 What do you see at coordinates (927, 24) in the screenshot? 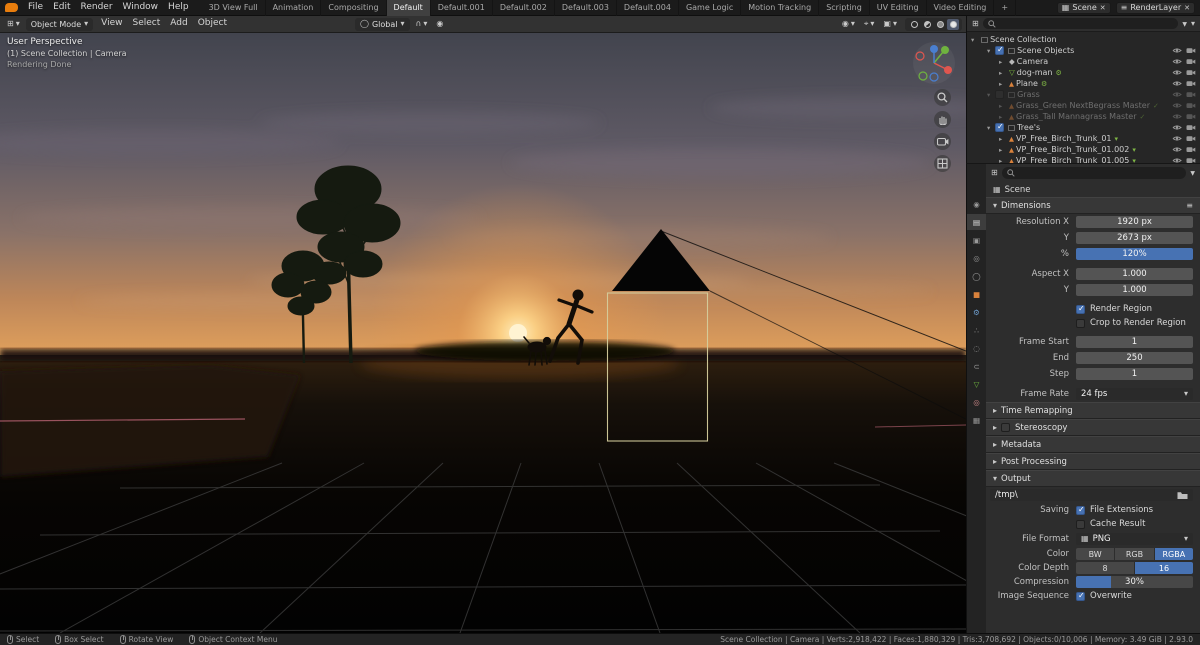
I see `shading-solid-button` at bounding box center [927, 24].